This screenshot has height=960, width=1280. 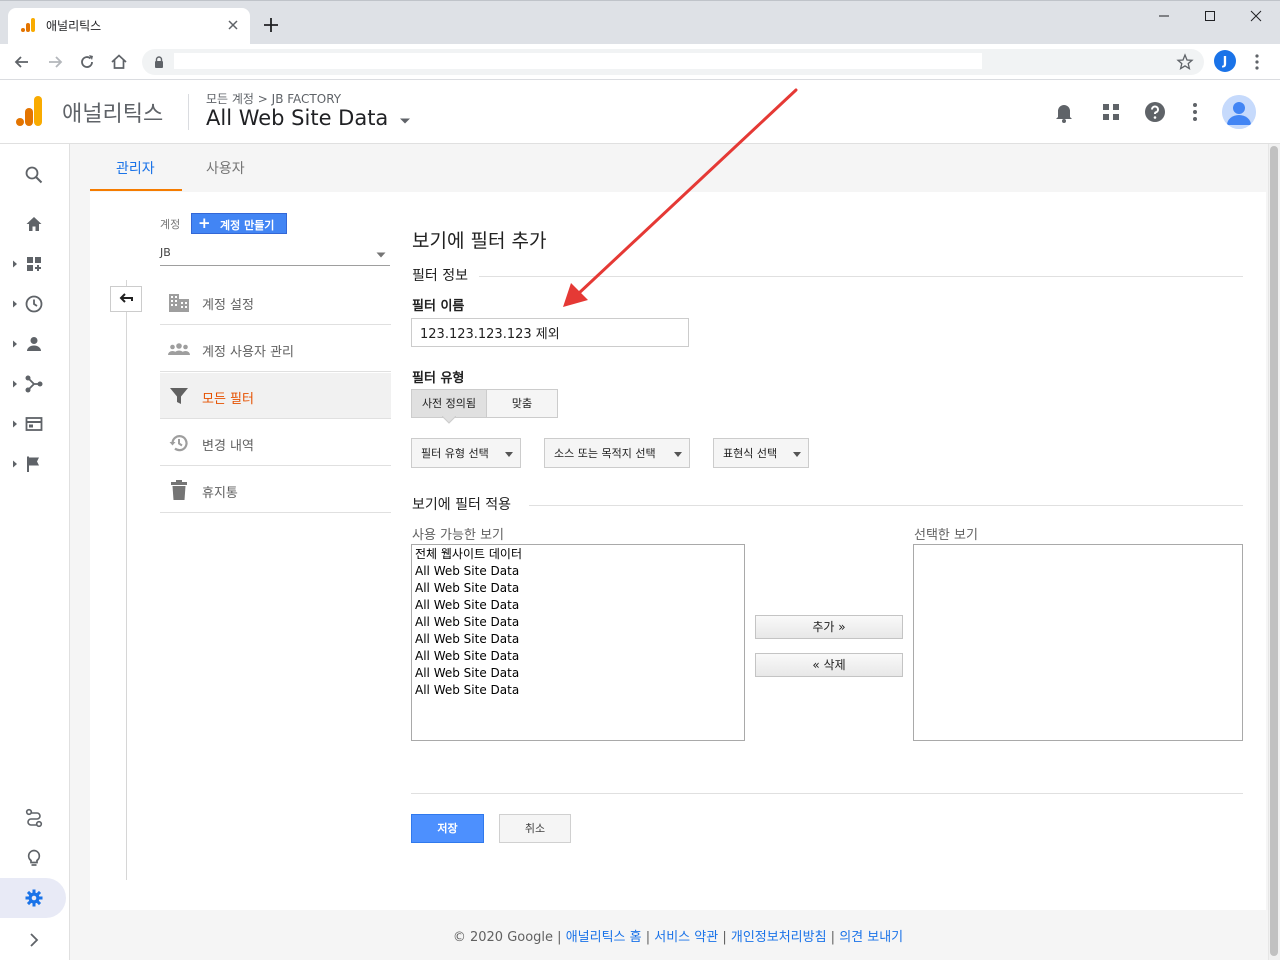 I want to click on close-window-icon, so click(x=1256, y=16).